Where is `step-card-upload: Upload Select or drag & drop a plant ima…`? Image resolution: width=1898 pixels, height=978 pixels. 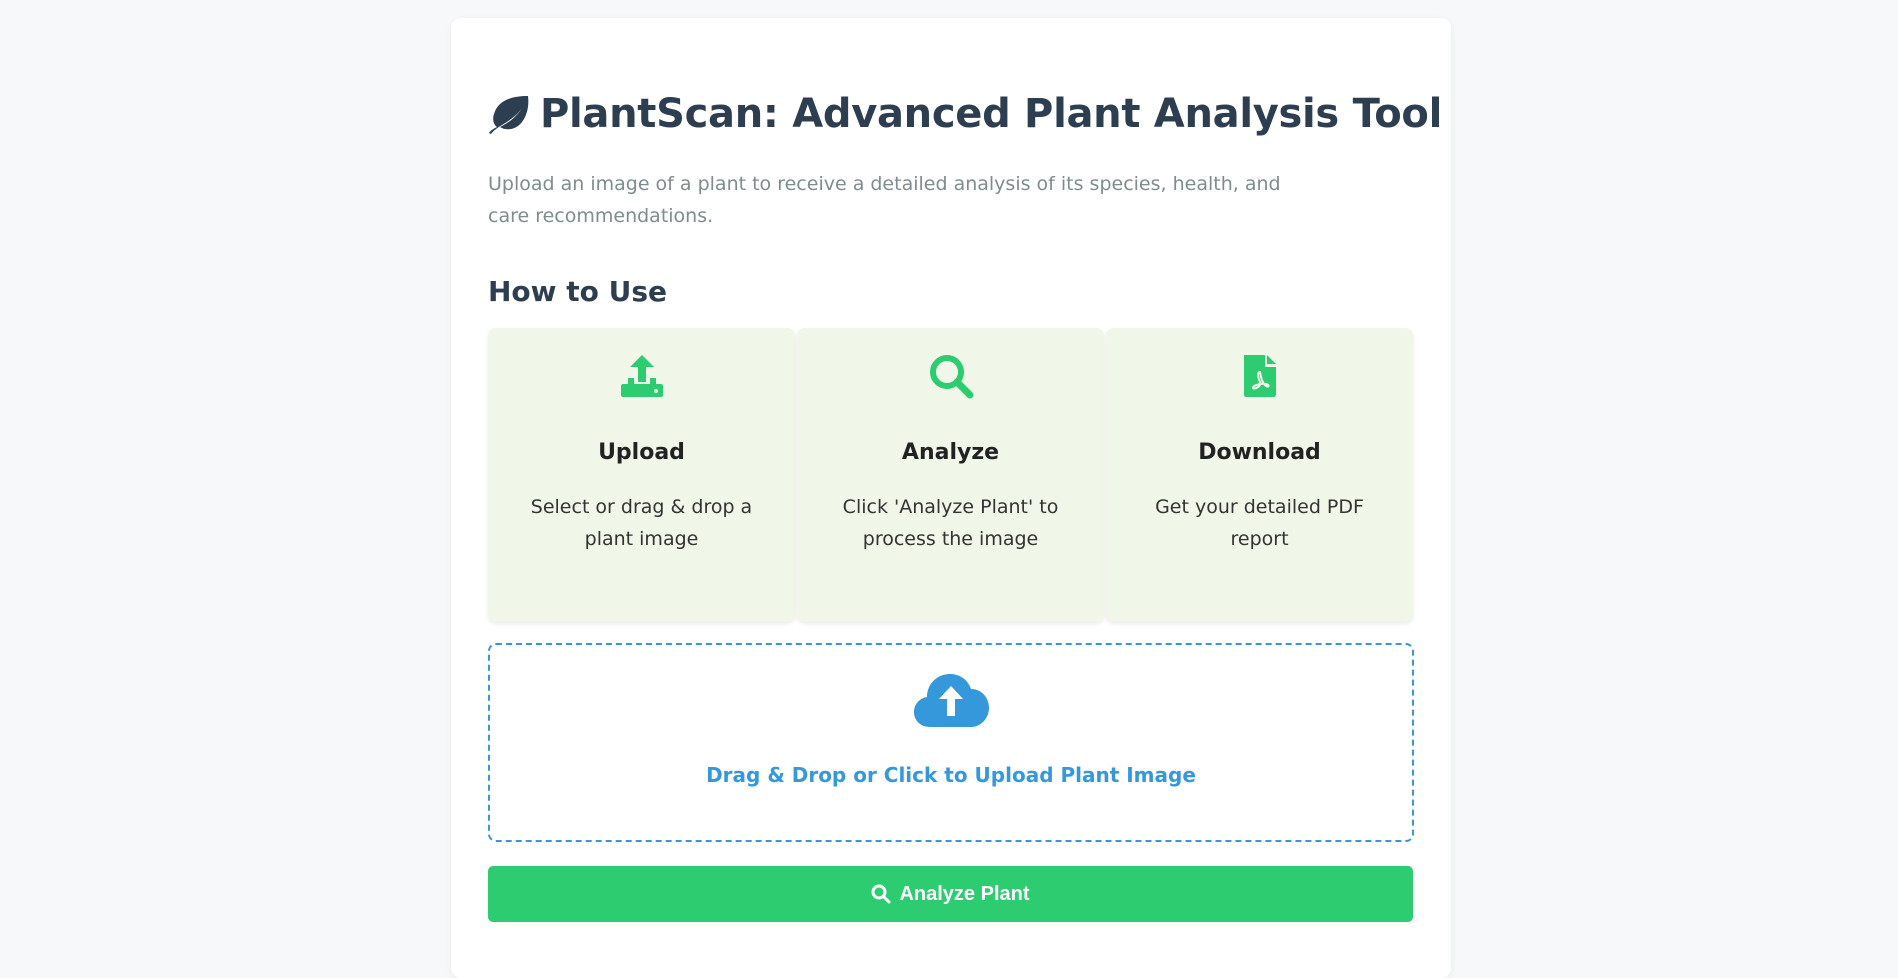 step-card-upload: Upload Select or drag & drop a plant ima… is located at coordinates (641, 475).